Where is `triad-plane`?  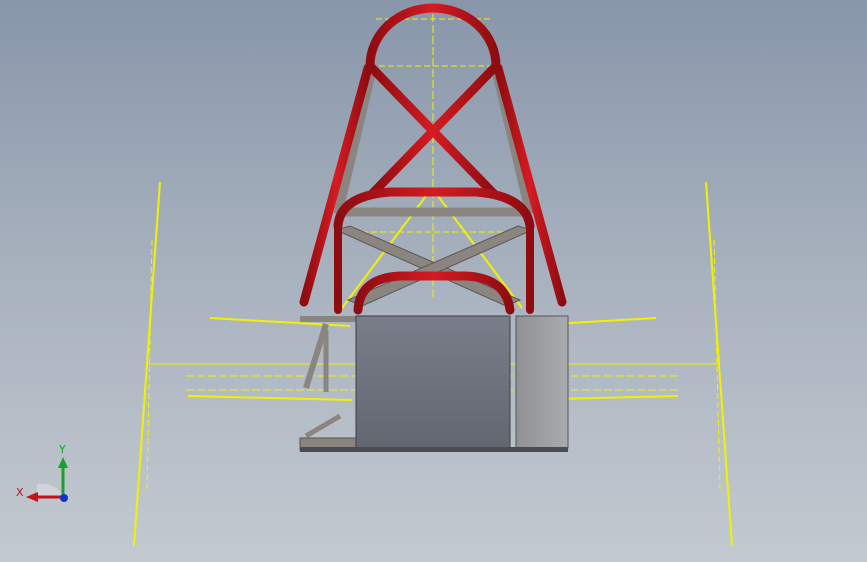 triad-plane is located at coordinates (50, 489).